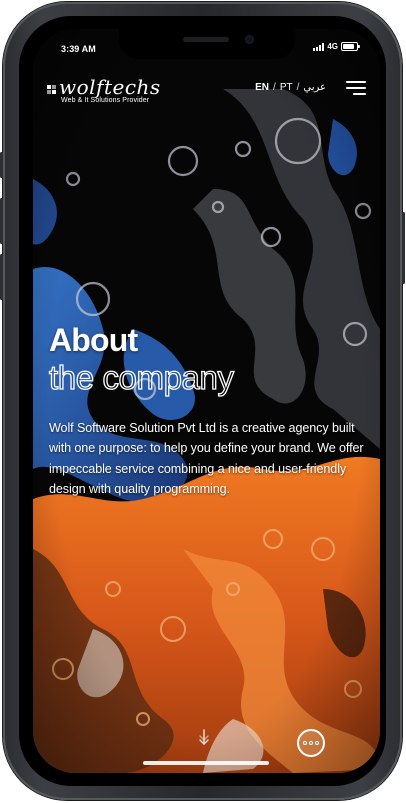 The width and height of the screenshot is (406, 803). Describe the element at coordinates (105, 100) in the screenshot. I see `logo-tagline: Web & It Solutions Provider` at that location.